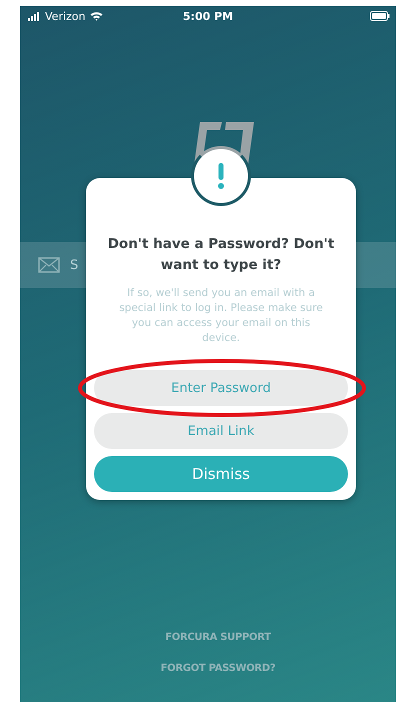 Image resolution: width=410 pixels, height=702 pixels. Describe the element at coordinates (49, 265) in the screenshot. I see `envelope-icon` at that location.